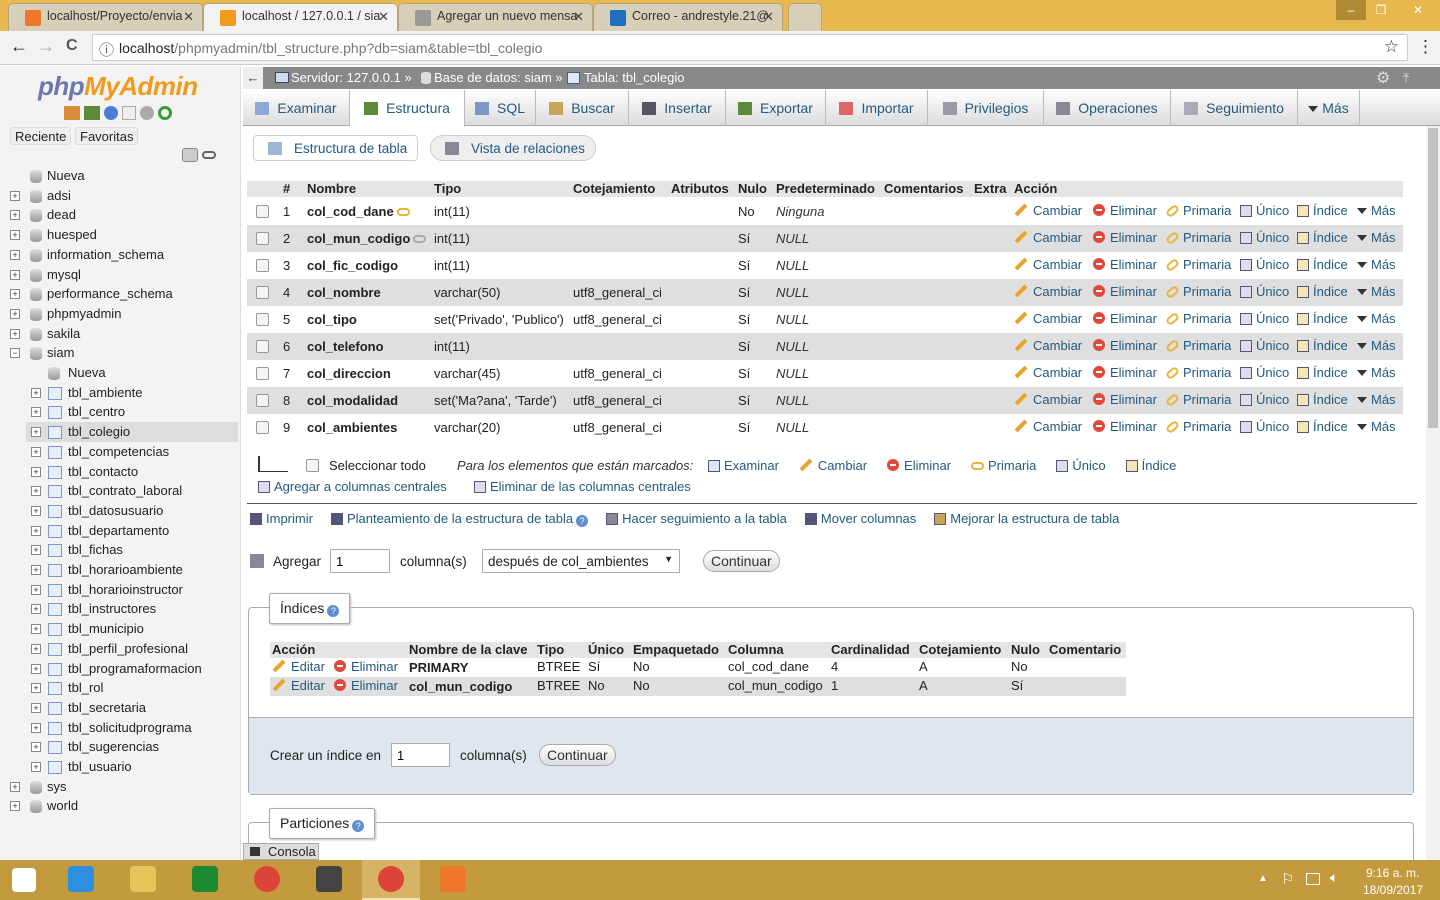  I want to click on volume-icon: 🔈︎, so click(1334, 877).